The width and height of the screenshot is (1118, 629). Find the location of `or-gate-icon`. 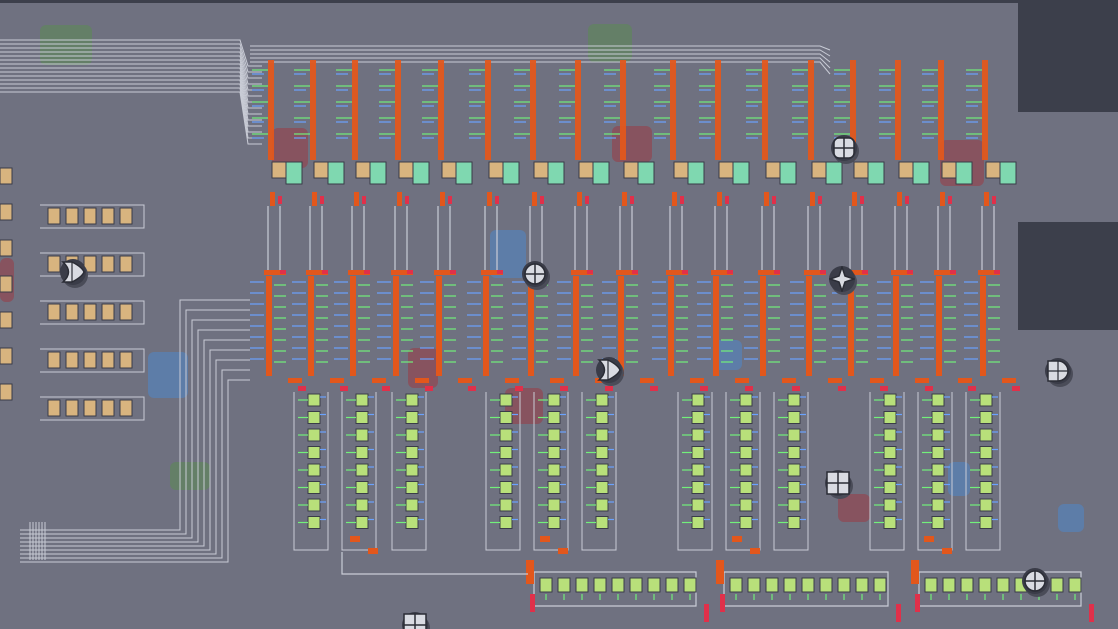

or-gate-icon is located at coordinates (609, 370).